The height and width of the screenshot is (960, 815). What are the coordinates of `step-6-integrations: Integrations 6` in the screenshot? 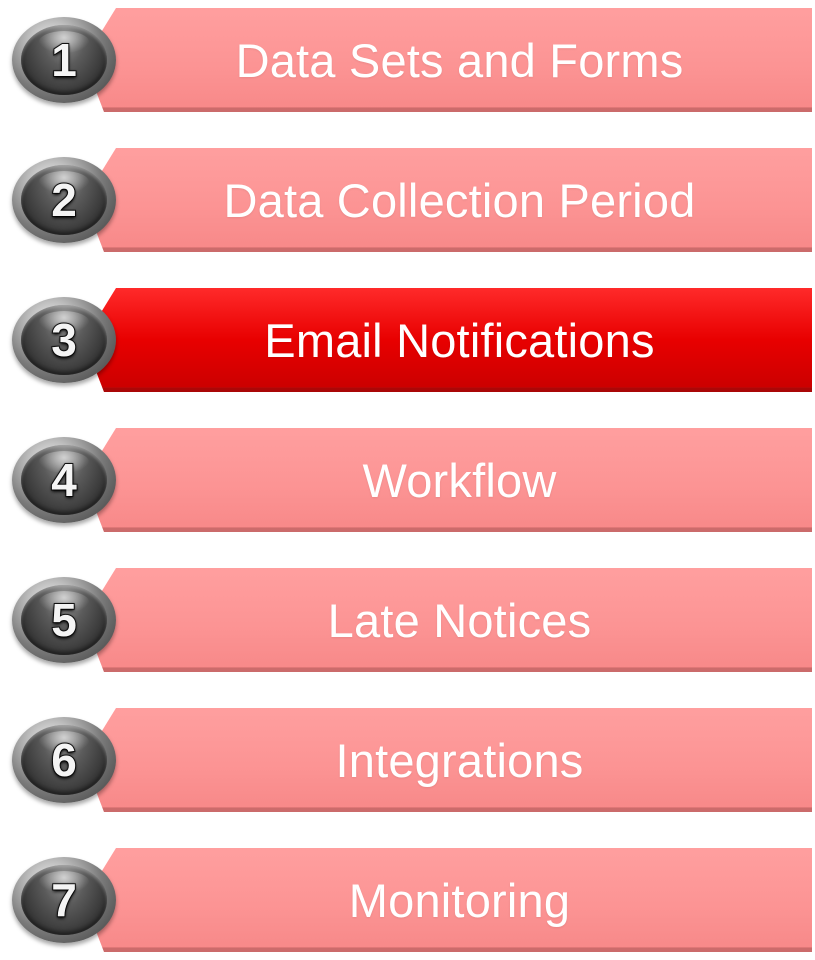 It's located at (407, 760).